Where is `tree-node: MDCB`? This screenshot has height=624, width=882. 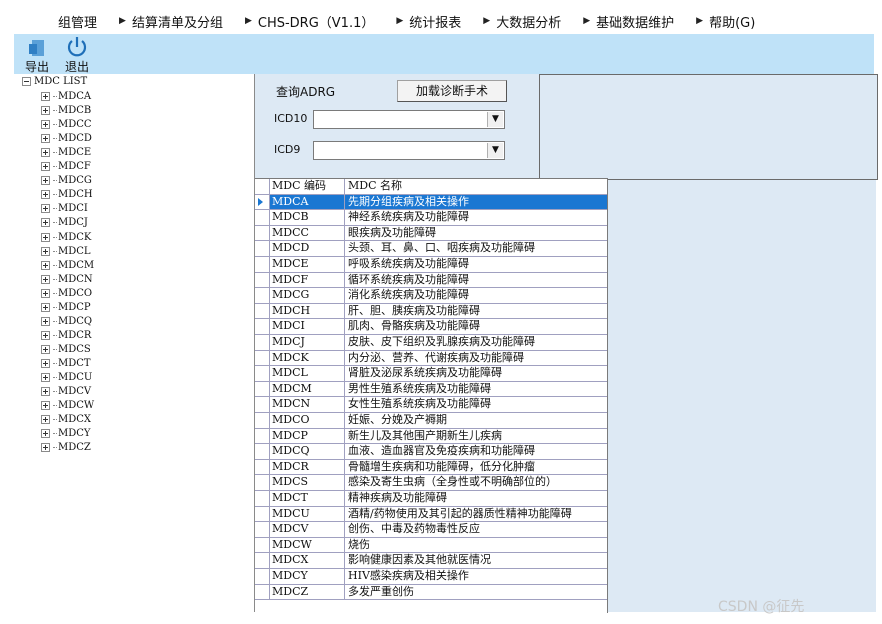 tree-node: MDCB is located at coordinates (66, 110).